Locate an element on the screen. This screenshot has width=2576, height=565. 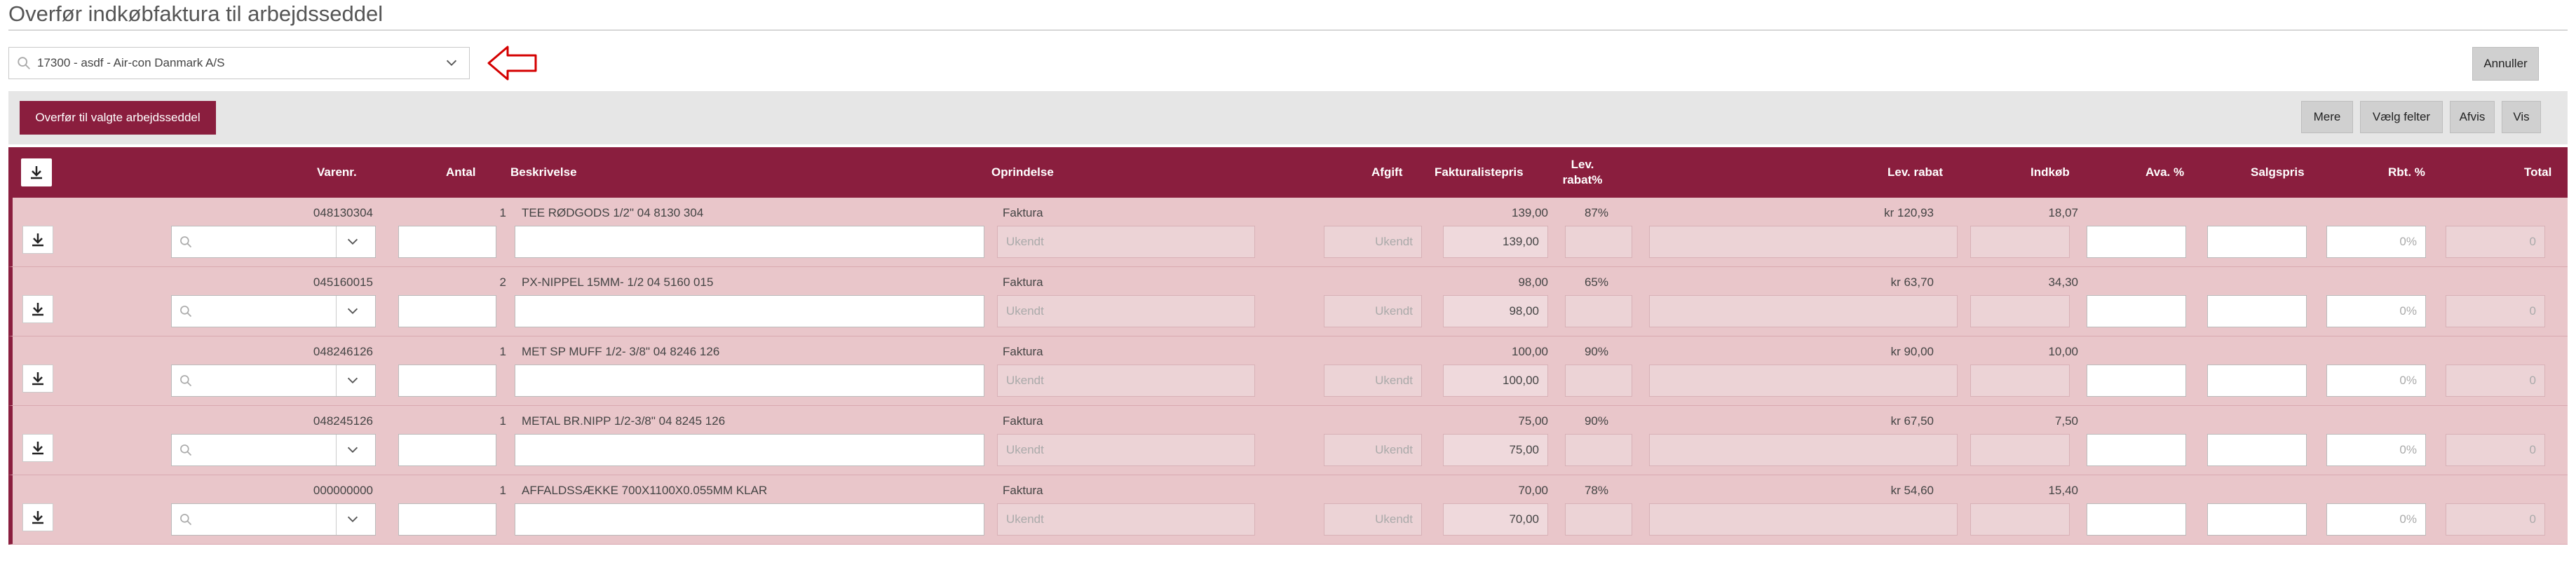
listepris-input: 75,00 is located at coordinates (1495, 450).